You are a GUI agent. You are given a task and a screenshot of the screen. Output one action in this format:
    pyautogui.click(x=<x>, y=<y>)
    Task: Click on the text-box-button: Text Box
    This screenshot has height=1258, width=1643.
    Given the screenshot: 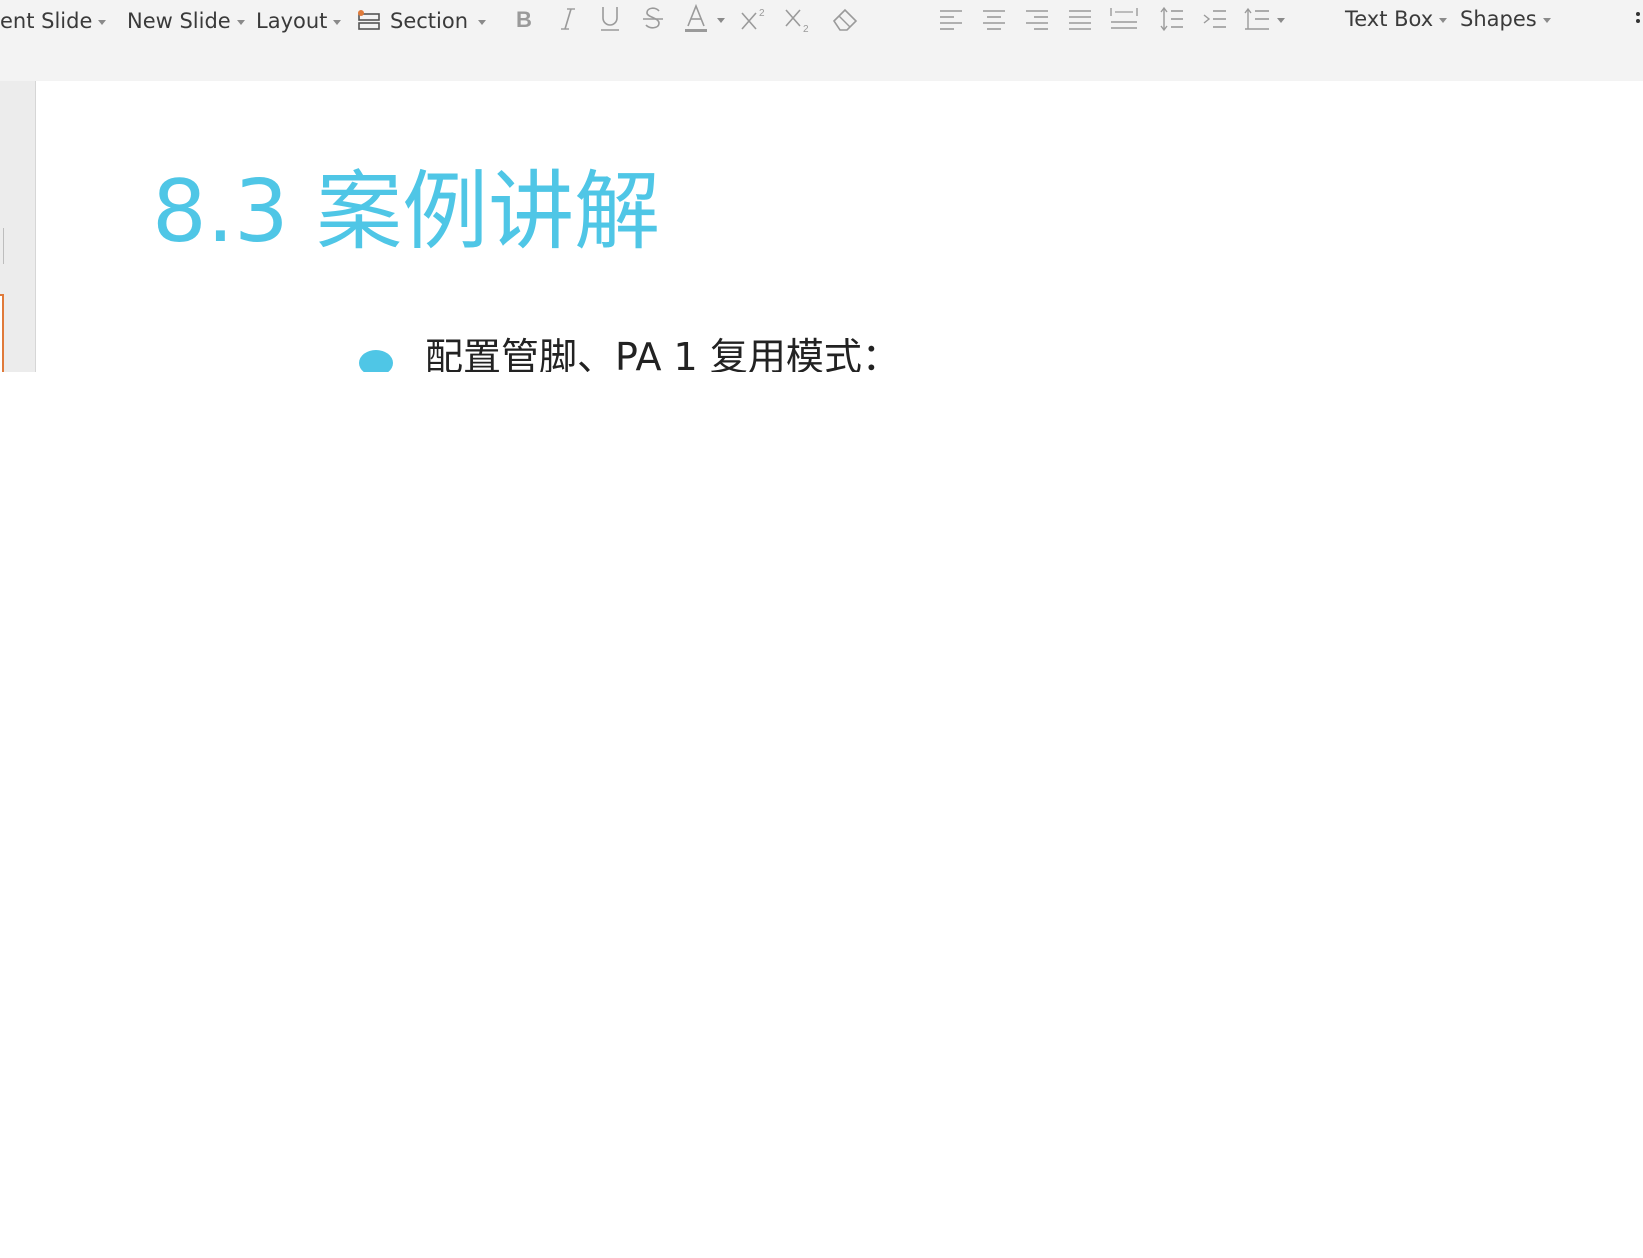 What is the action you would take?
    pyautogui.click(x=1396, y=20)
    